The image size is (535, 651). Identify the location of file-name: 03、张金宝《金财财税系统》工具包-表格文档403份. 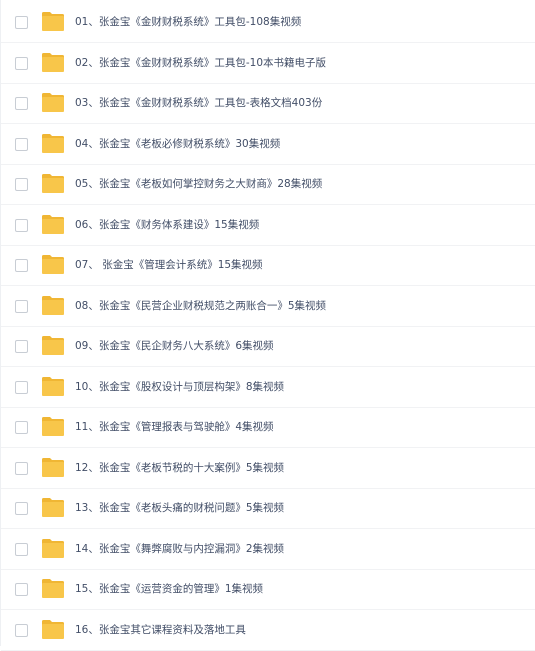
(198, 103).